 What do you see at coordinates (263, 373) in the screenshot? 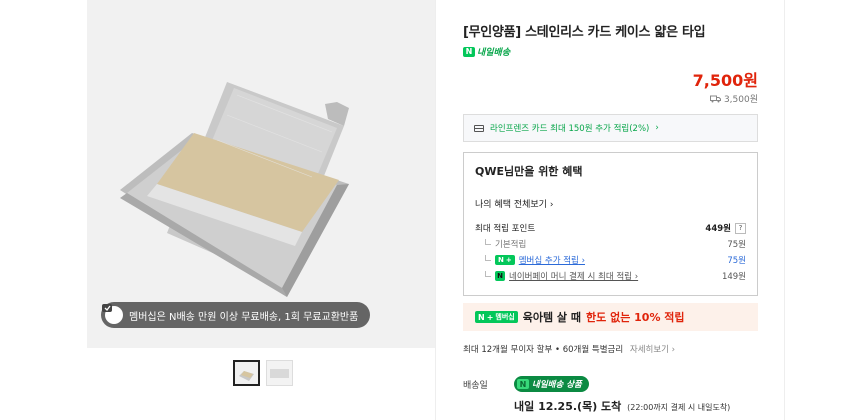
I see `thumbnail-strip` at bounding box center [263, 373].